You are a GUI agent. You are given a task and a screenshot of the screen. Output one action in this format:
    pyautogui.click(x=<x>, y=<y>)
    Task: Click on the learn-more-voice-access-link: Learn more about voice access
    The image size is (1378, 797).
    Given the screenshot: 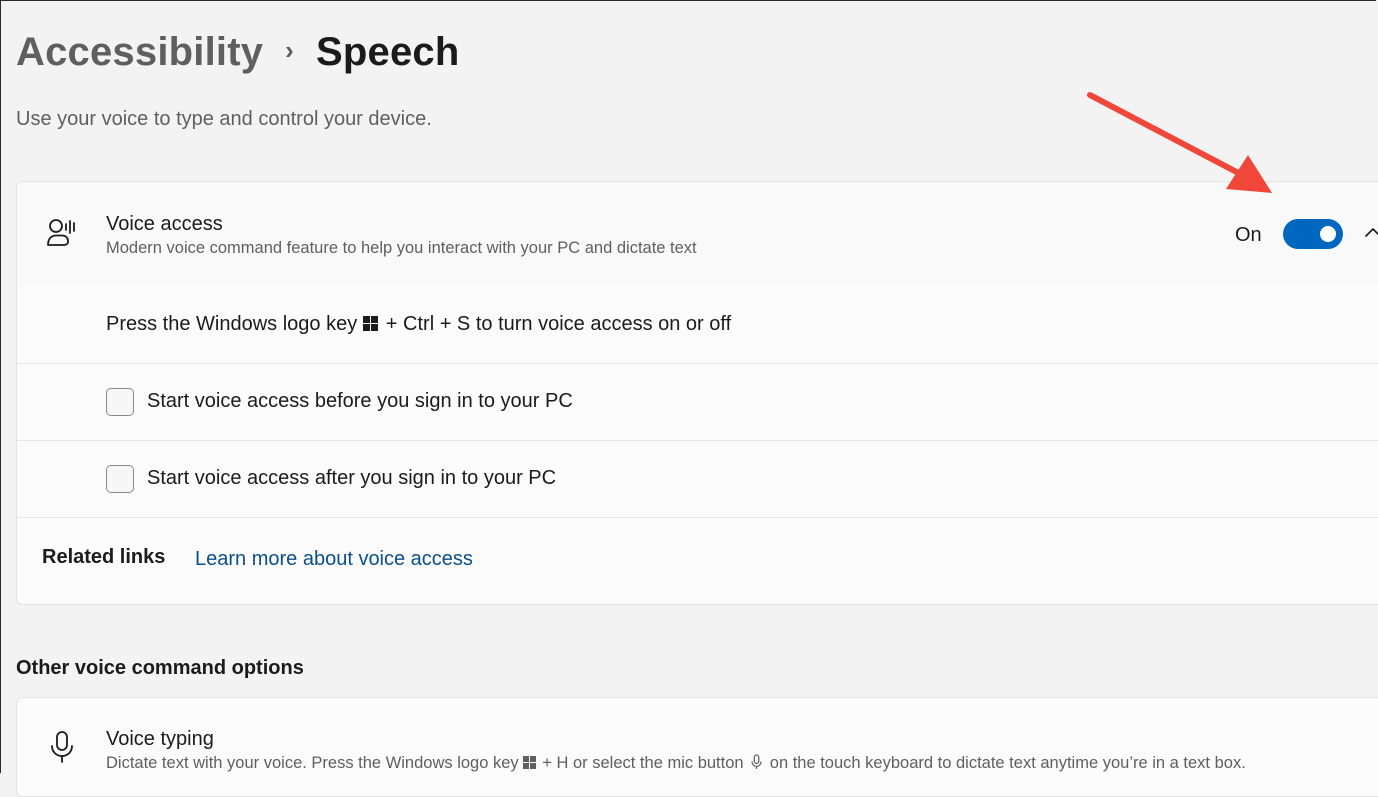 What is the action you would take?
    pyautogui.click(x=334, y=559)
    